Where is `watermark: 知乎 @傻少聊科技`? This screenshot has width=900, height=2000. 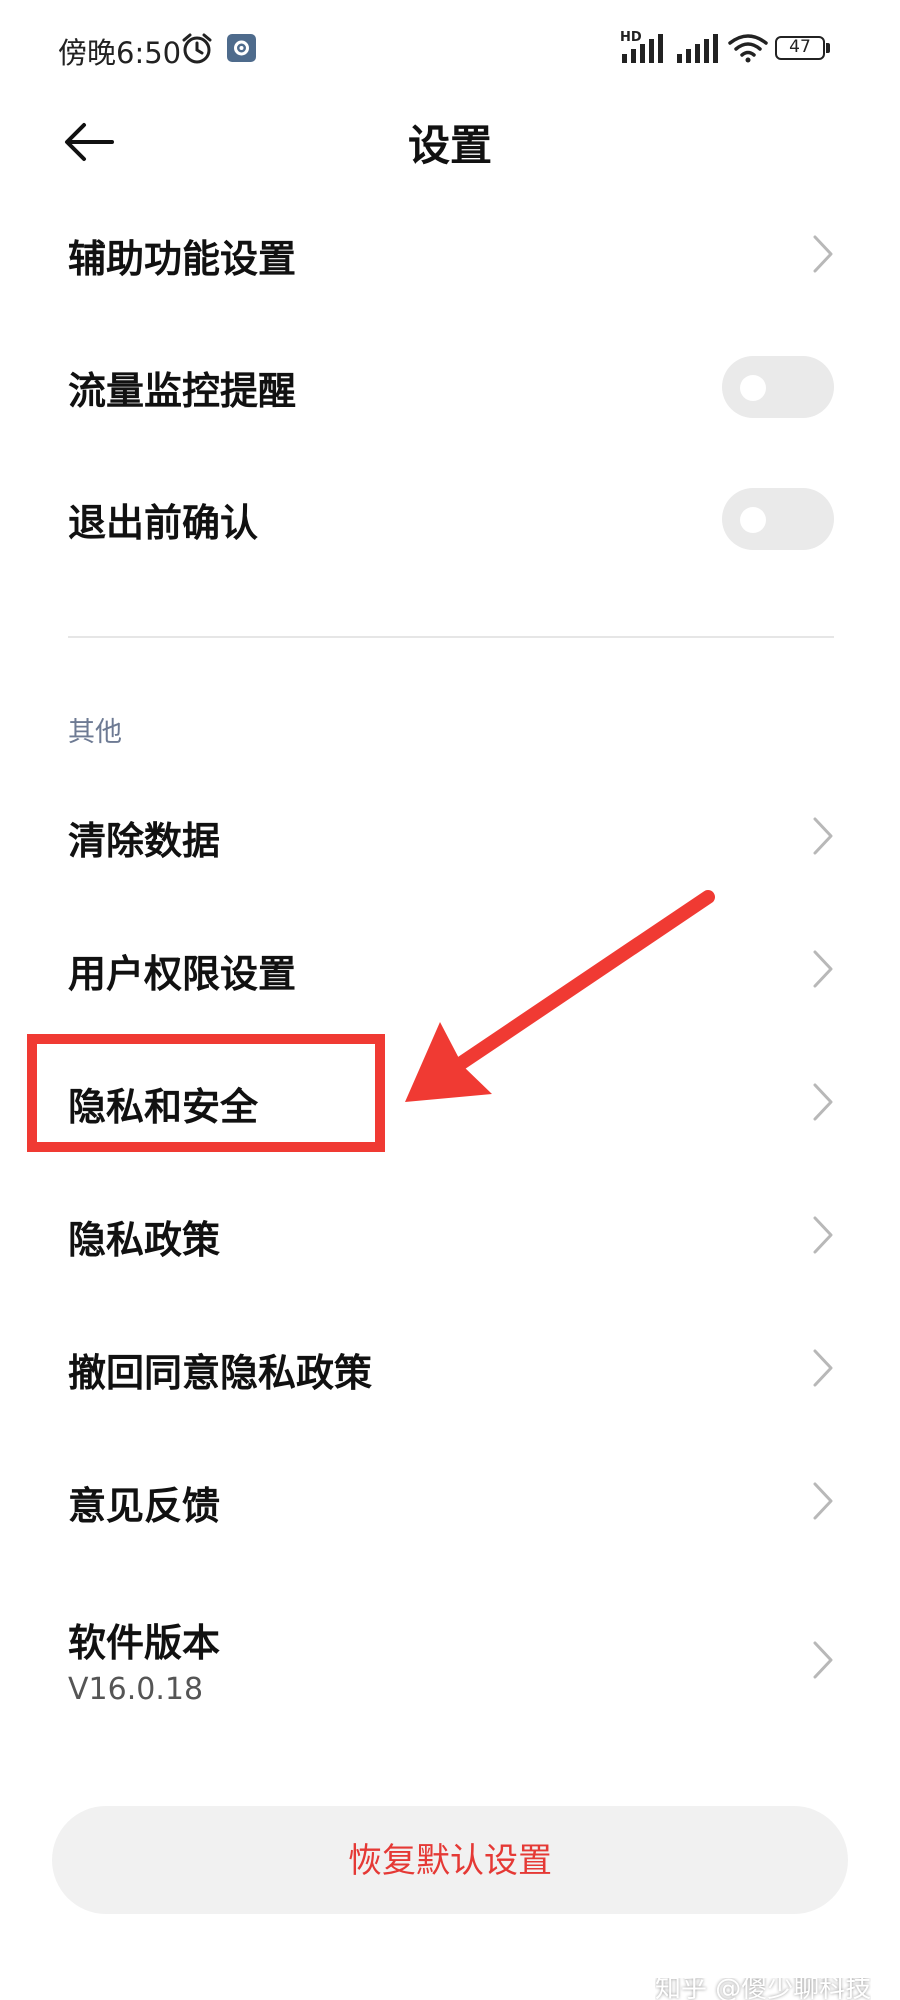 watermark: 知乎 @傻少聊科技 is located at coordinates (763, 1989).